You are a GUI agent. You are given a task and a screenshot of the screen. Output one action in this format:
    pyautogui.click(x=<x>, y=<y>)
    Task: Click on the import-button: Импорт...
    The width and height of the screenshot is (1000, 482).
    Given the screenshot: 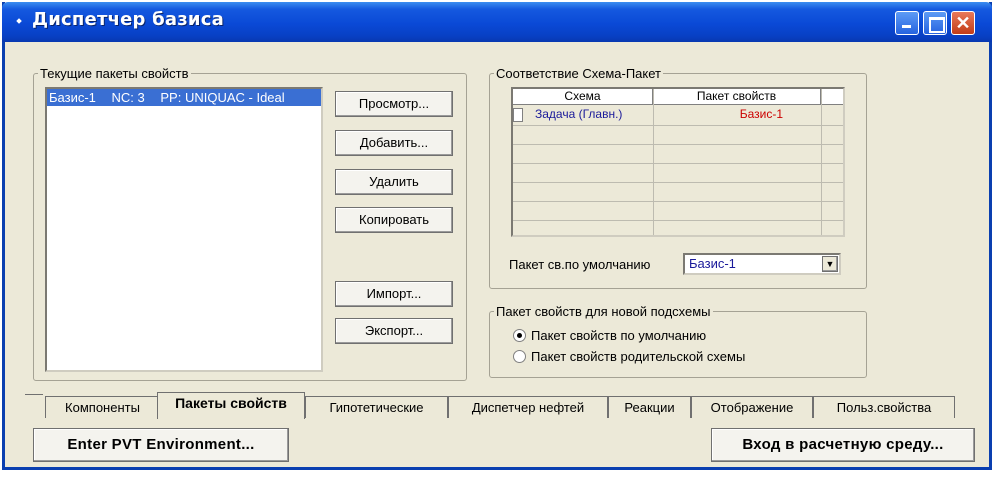 What is the action you would take?
    pyautogui.click(x=394, y=294)
    